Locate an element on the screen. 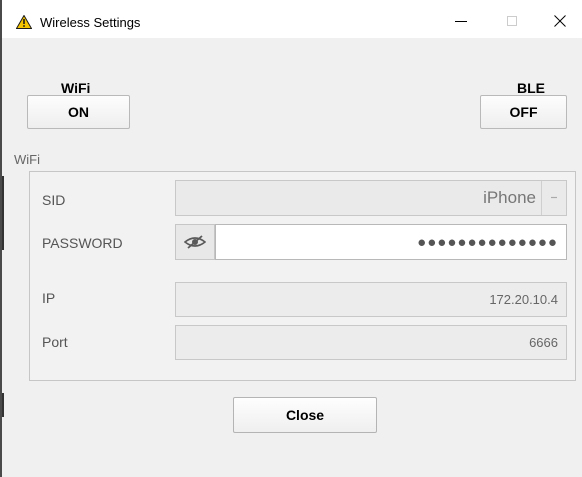  minimize-button is located at coordinates (461, 21).